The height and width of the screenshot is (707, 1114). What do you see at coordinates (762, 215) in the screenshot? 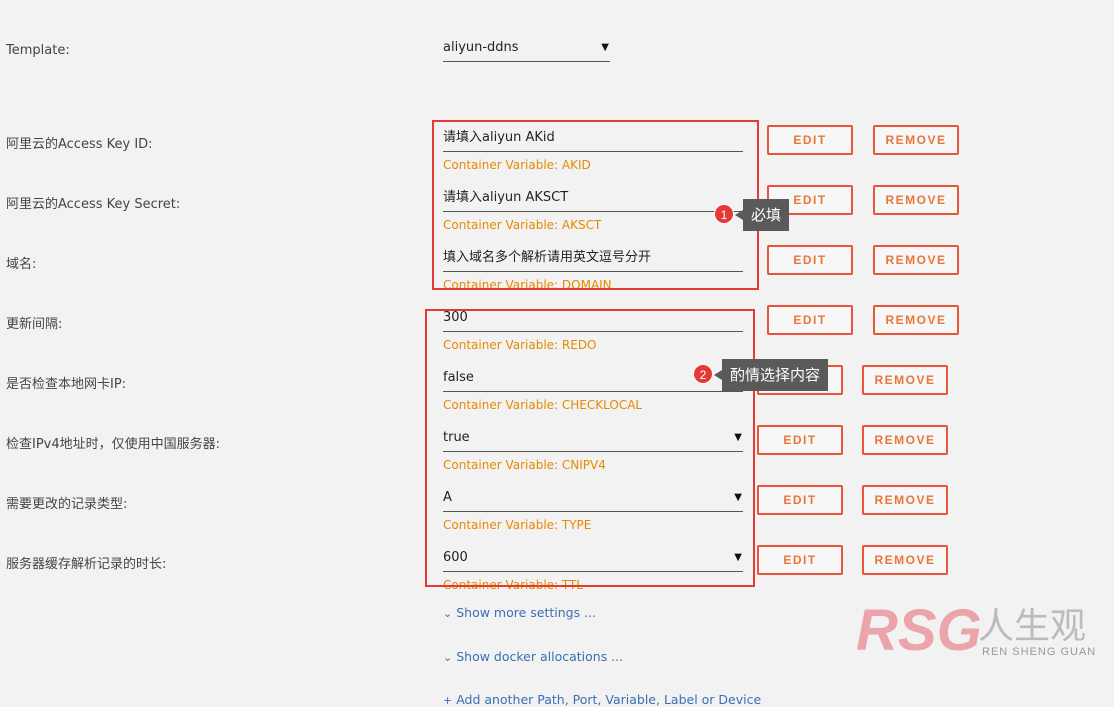
I see `callout-tip-1: 必填` at bounding box center [762, 215].